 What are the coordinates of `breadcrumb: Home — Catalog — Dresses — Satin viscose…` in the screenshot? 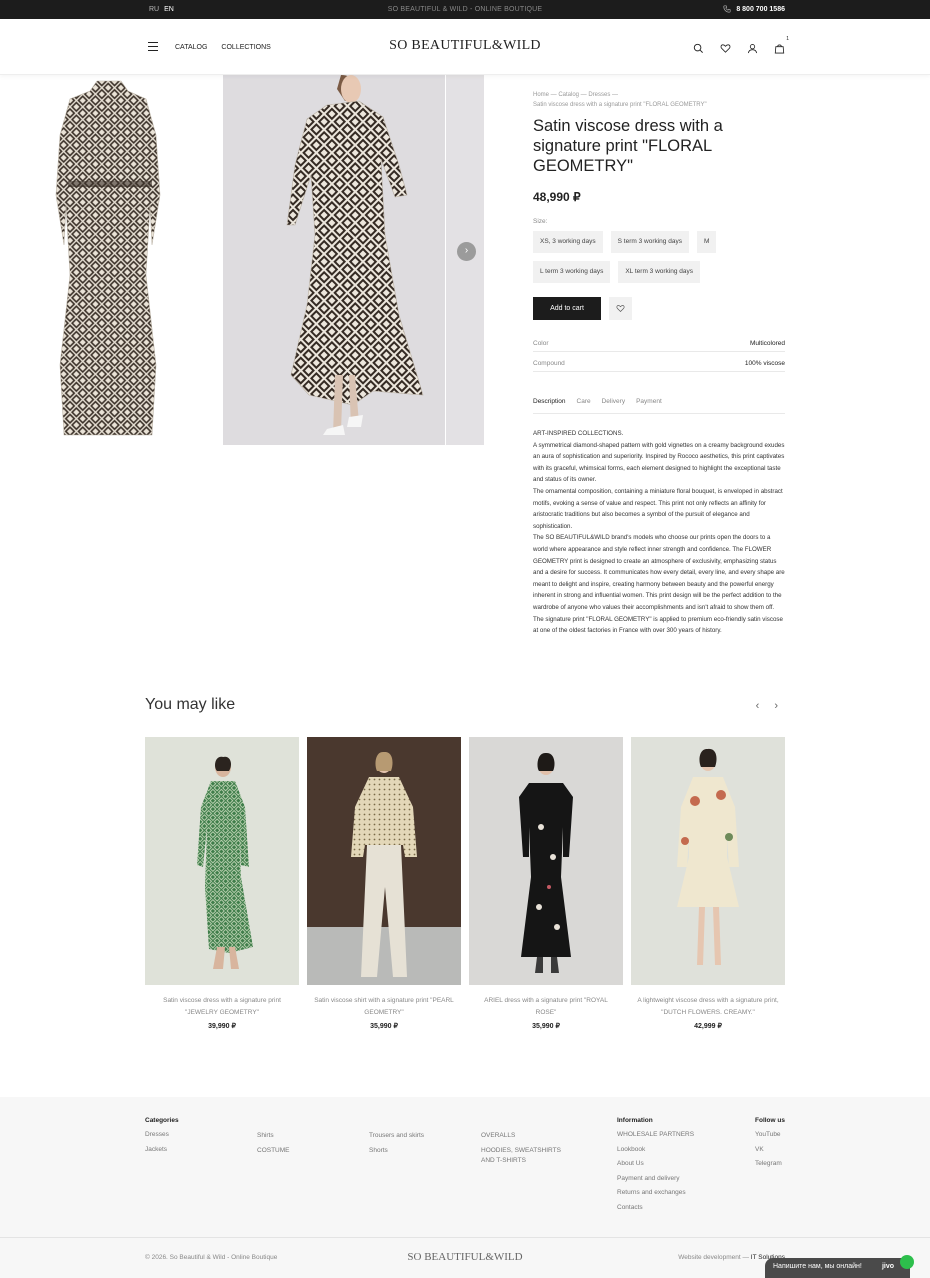 It's located at (659, 100).